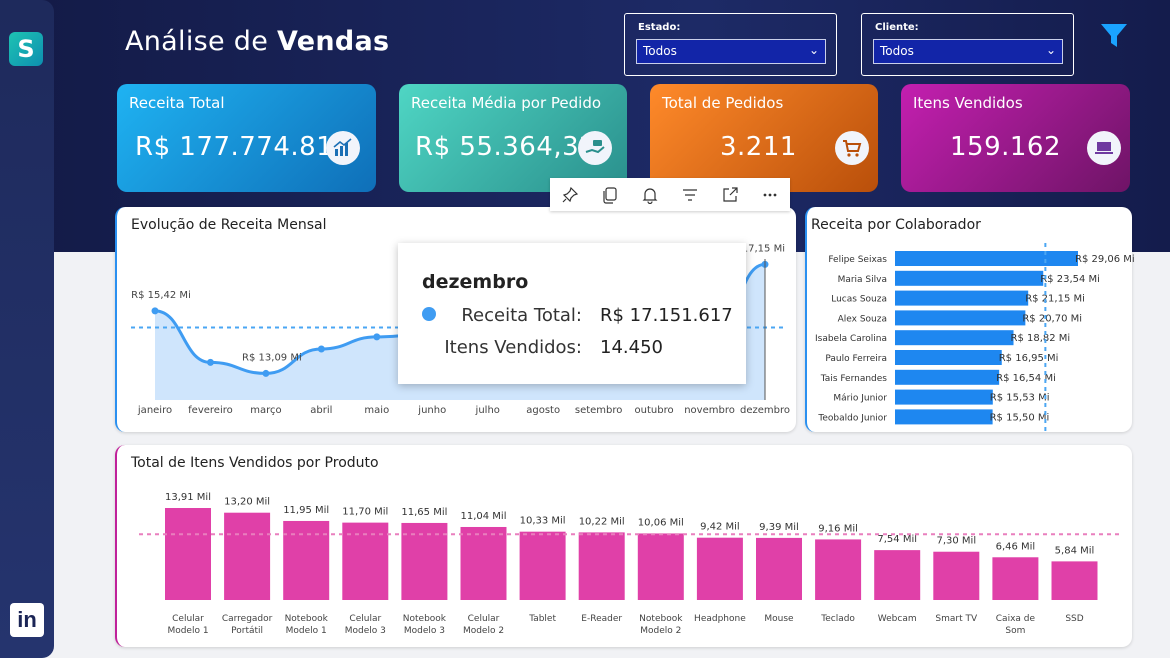  Describe the element at coordinates (365, 512) in the screenshot. I see `bar-value-label: 11,70 Mil` at that location.